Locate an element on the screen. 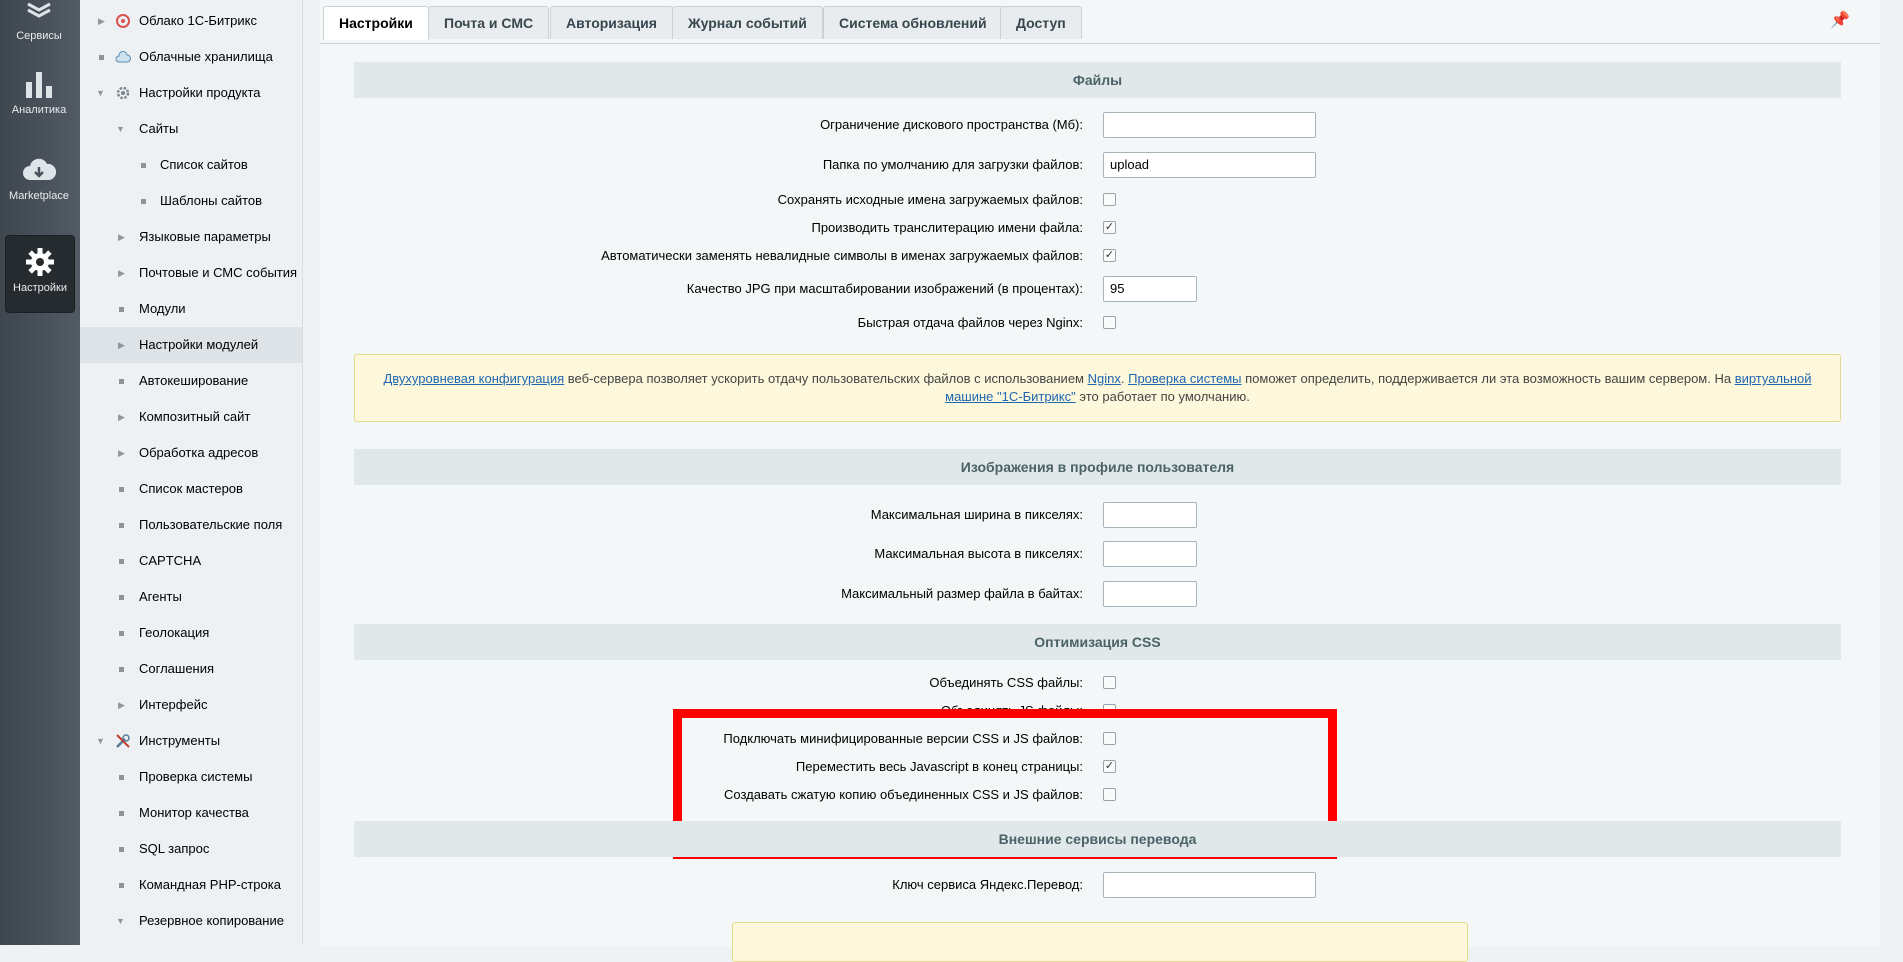  nginx-link: Nginx is located at coordinates (1104, 378).